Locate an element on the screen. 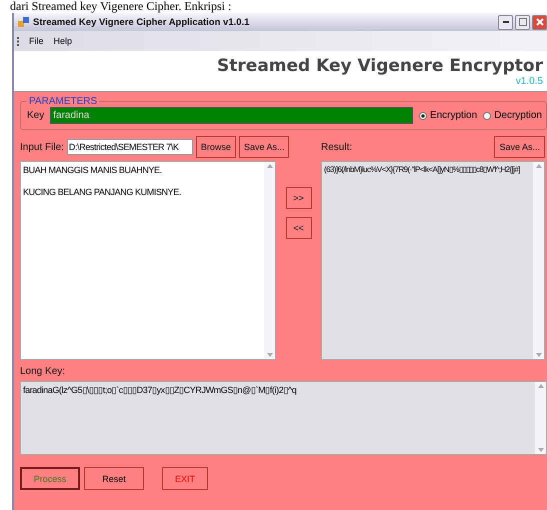 The image size is (547, 510). result-text: (63)]6(/lnbM}luc%V<X}{7R9(·"lP<lk<A[]yN▯%▯▯▯▯▯c8▯W'l^;H2{[j#] is located at coordinates (422, 169).